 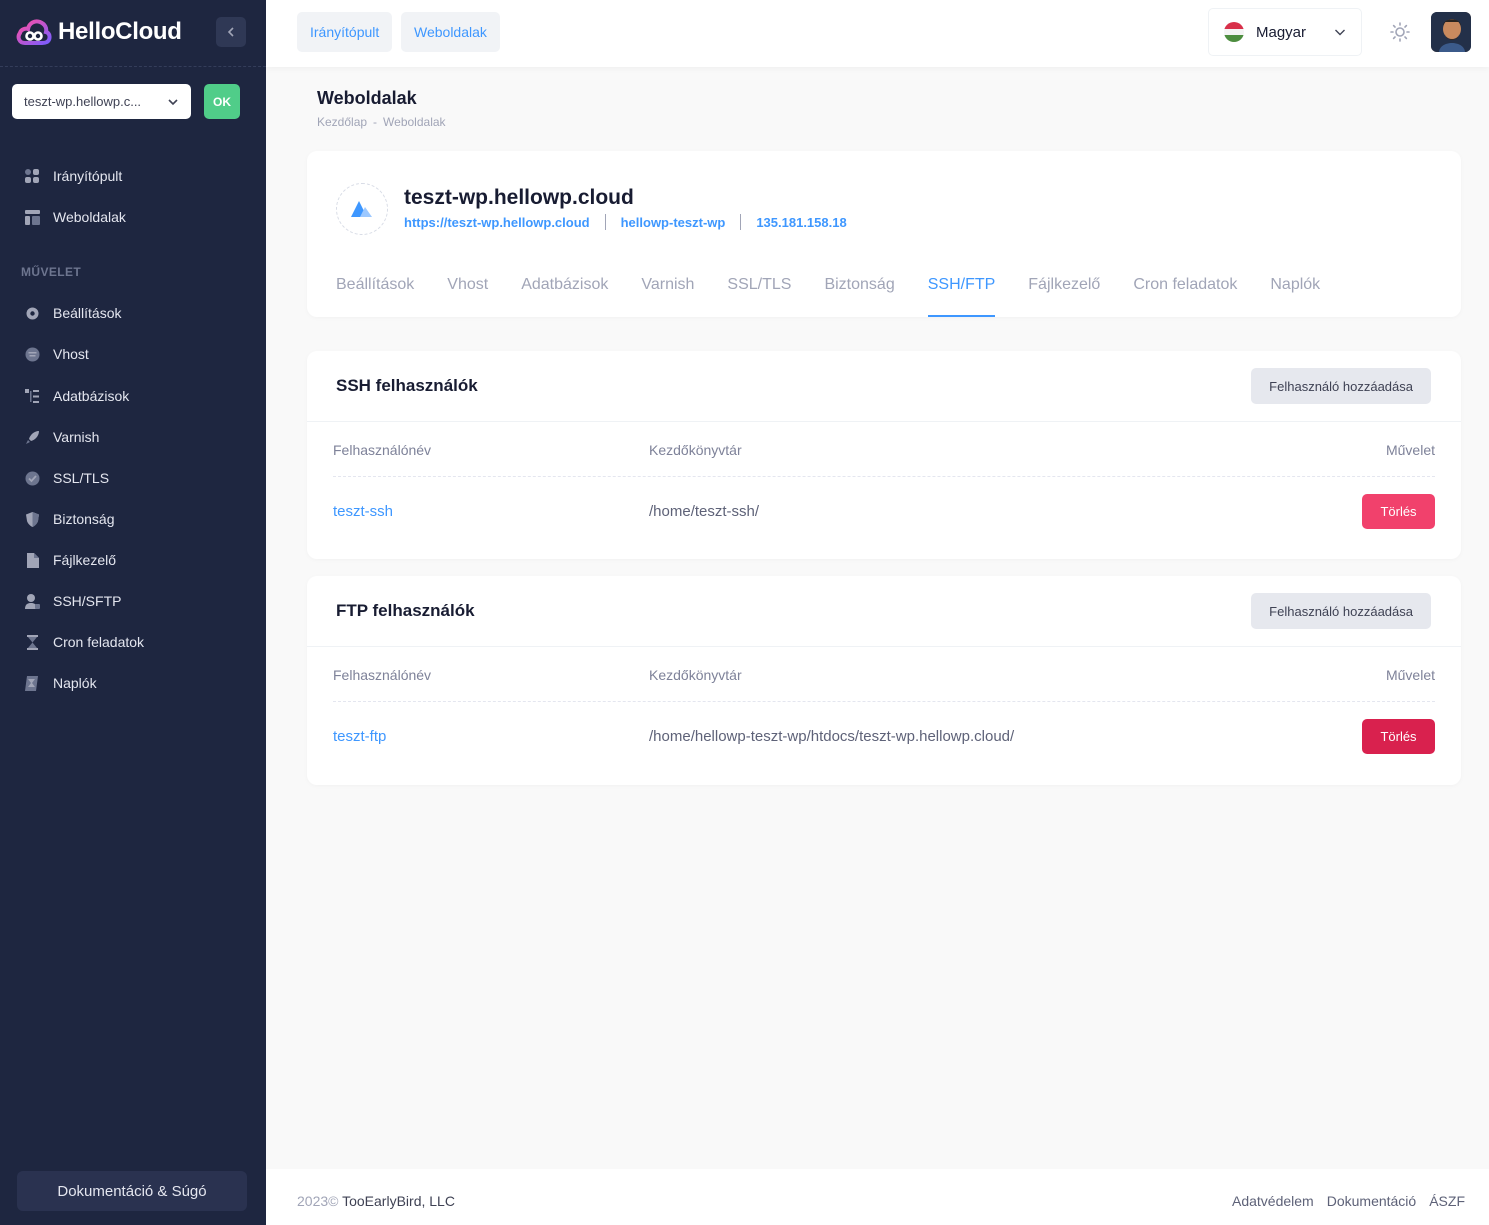 What do you see at coordinates (1400, 32) in the screenshot?
I see `theme-toggle-button` at bounding box center [1400, 32].